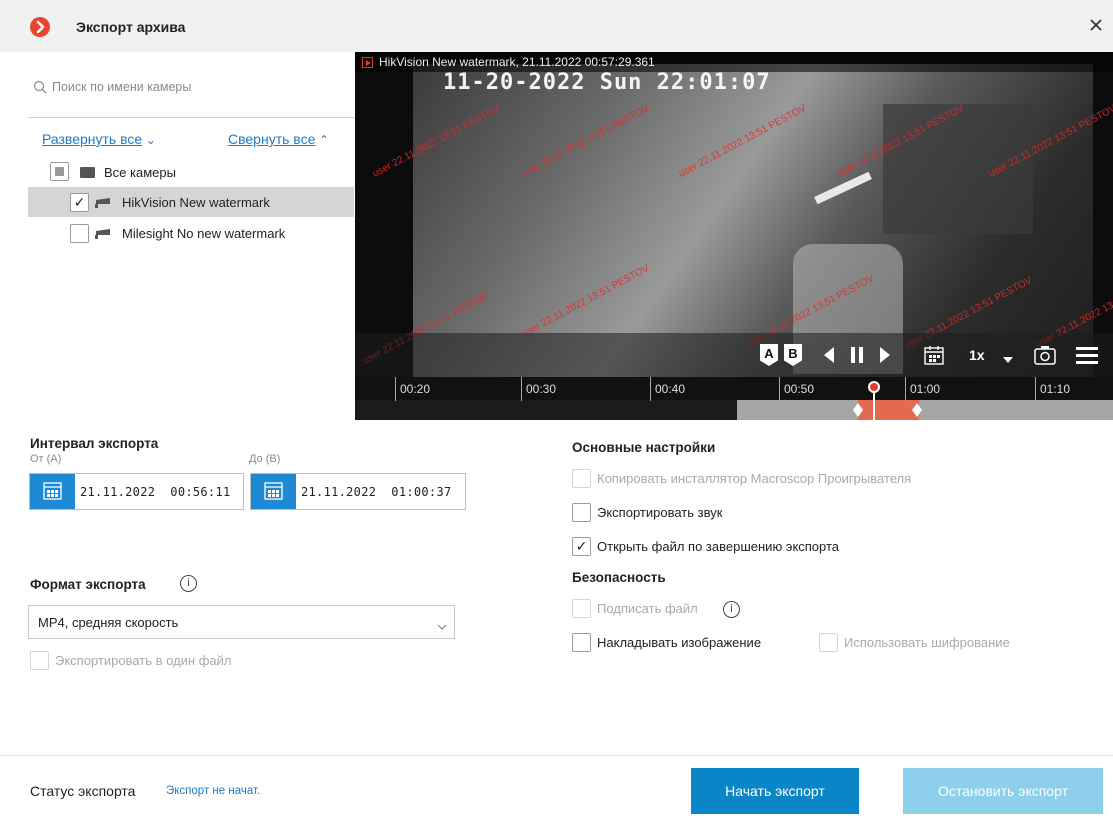 Image resolution: width=1113 pixels, height=820 pixels. Describe the element at coordinates (367, 62) in the screenshot. I see `record-icon` at that location.